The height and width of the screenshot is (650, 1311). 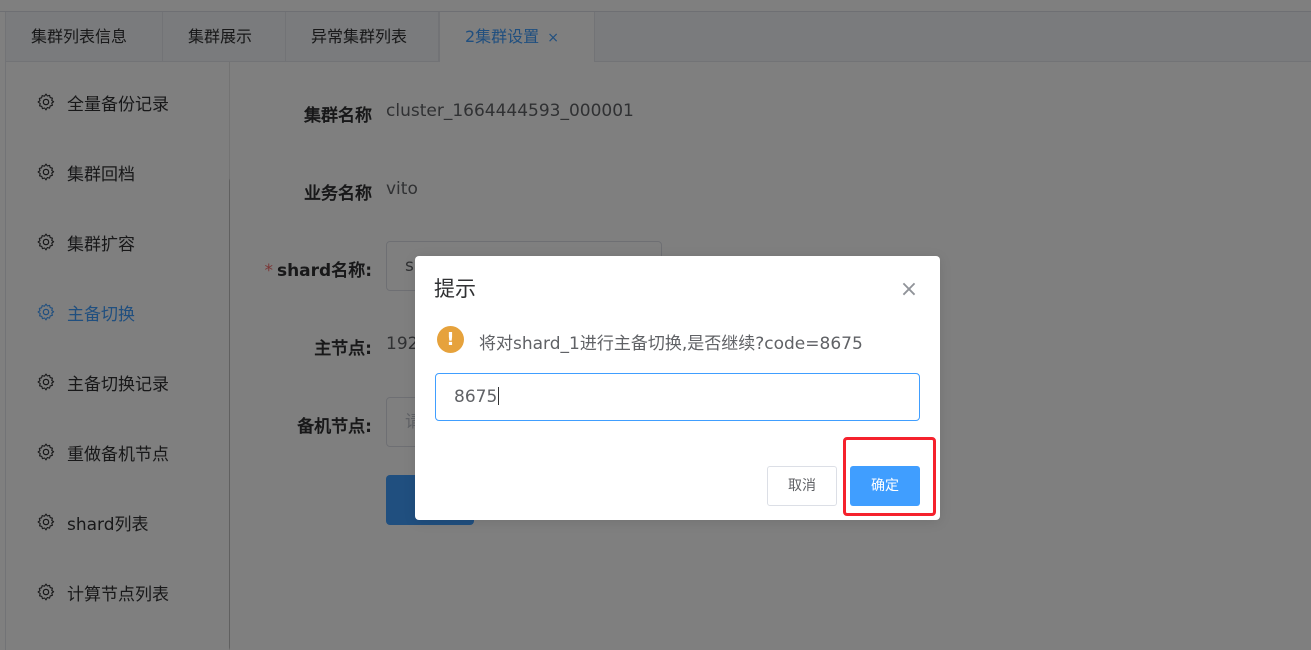 I want to click on close-icon: ×, so click(x=909, y=290).